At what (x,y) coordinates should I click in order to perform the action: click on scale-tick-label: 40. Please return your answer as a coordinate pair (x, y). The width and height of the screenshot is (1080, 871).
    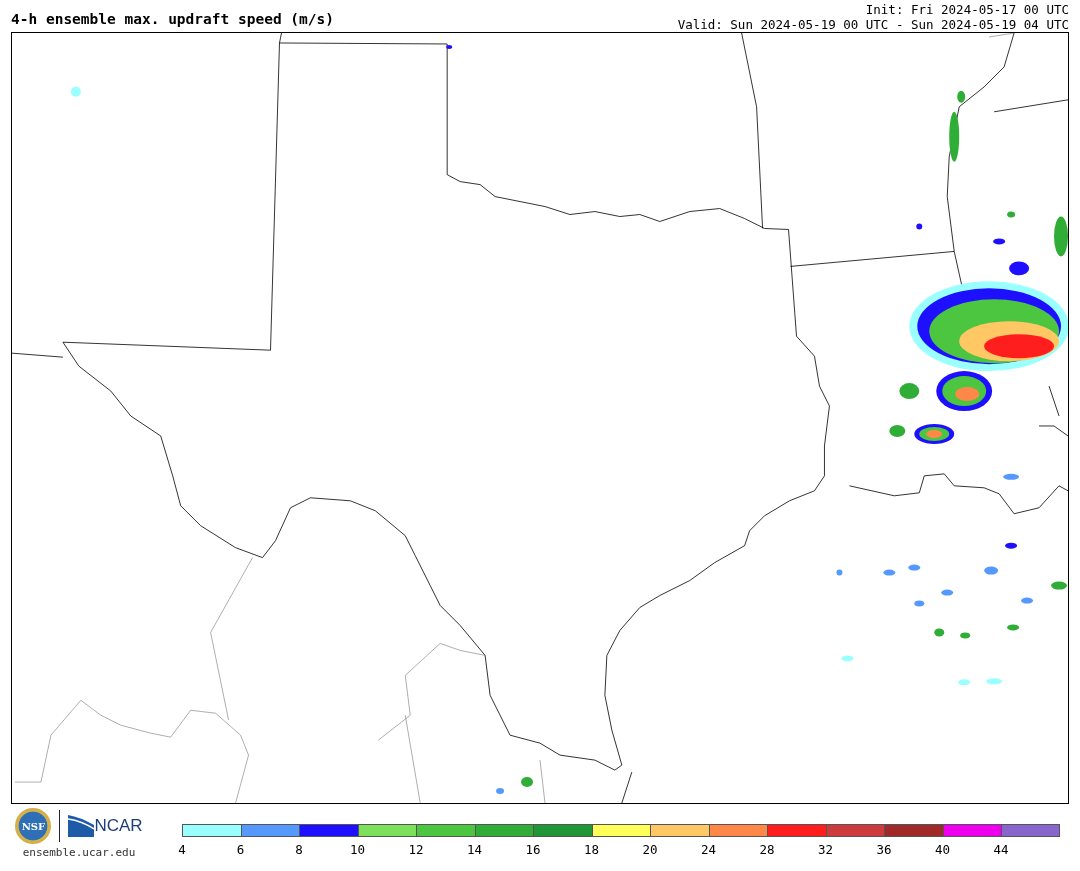
    Looking at the image, I should click on (942, 849).